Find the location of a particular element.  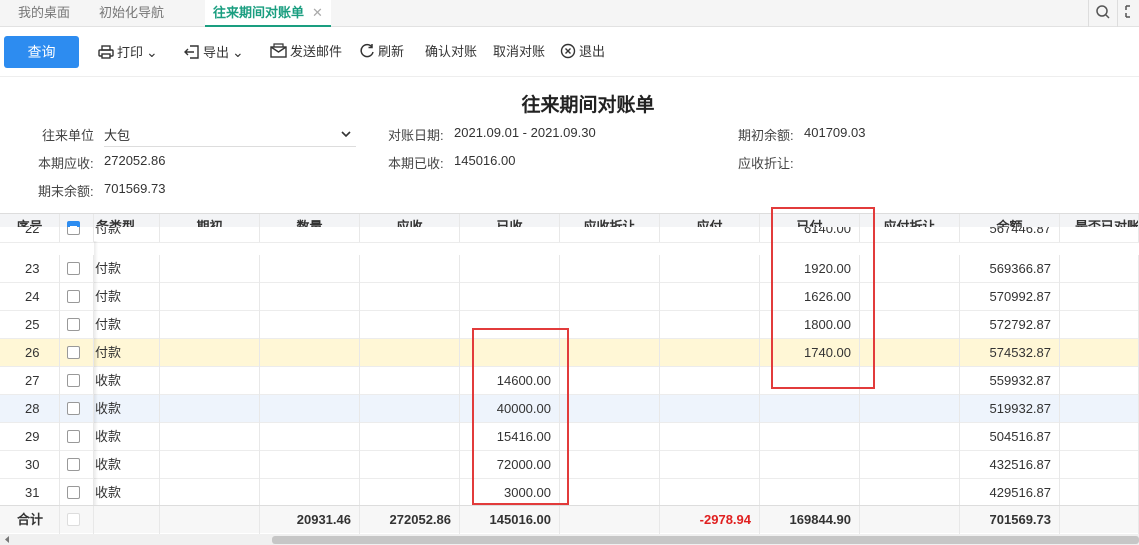

totals-recv-discount is located at coordinates (610, 520).